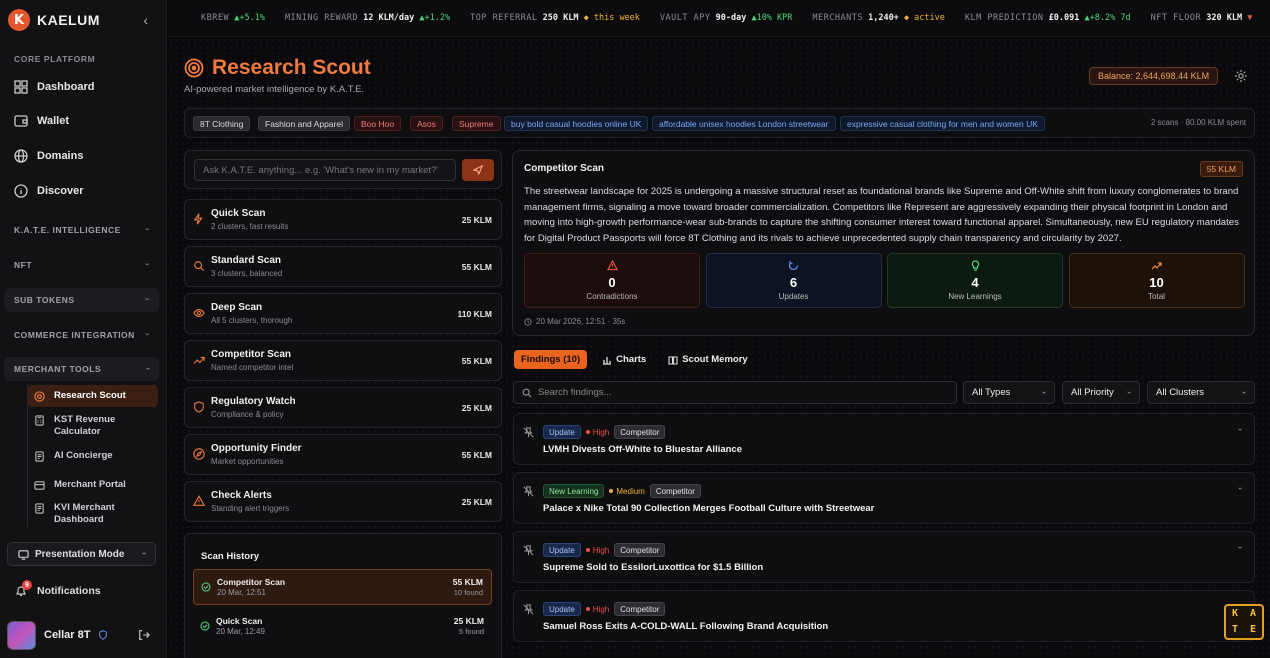 This screenshot has width=1270, height=658. What do you see at coordinates (84, 87) in the screenshot?
I see `sidebar-item-dashboard: Dashboard` at bounding box center [84, 87].